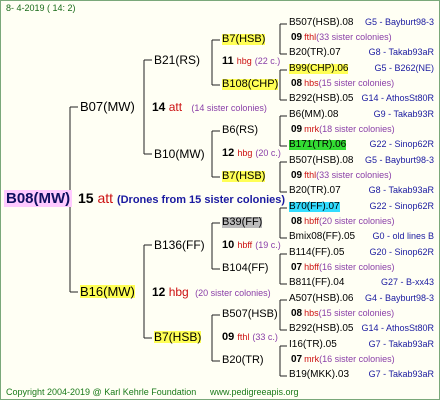 The width and height of the screenshot is (440, 400). Describe the element at coordinates (228, 245) in the screenshot. I see `gen2-count-3: 10` at that location.